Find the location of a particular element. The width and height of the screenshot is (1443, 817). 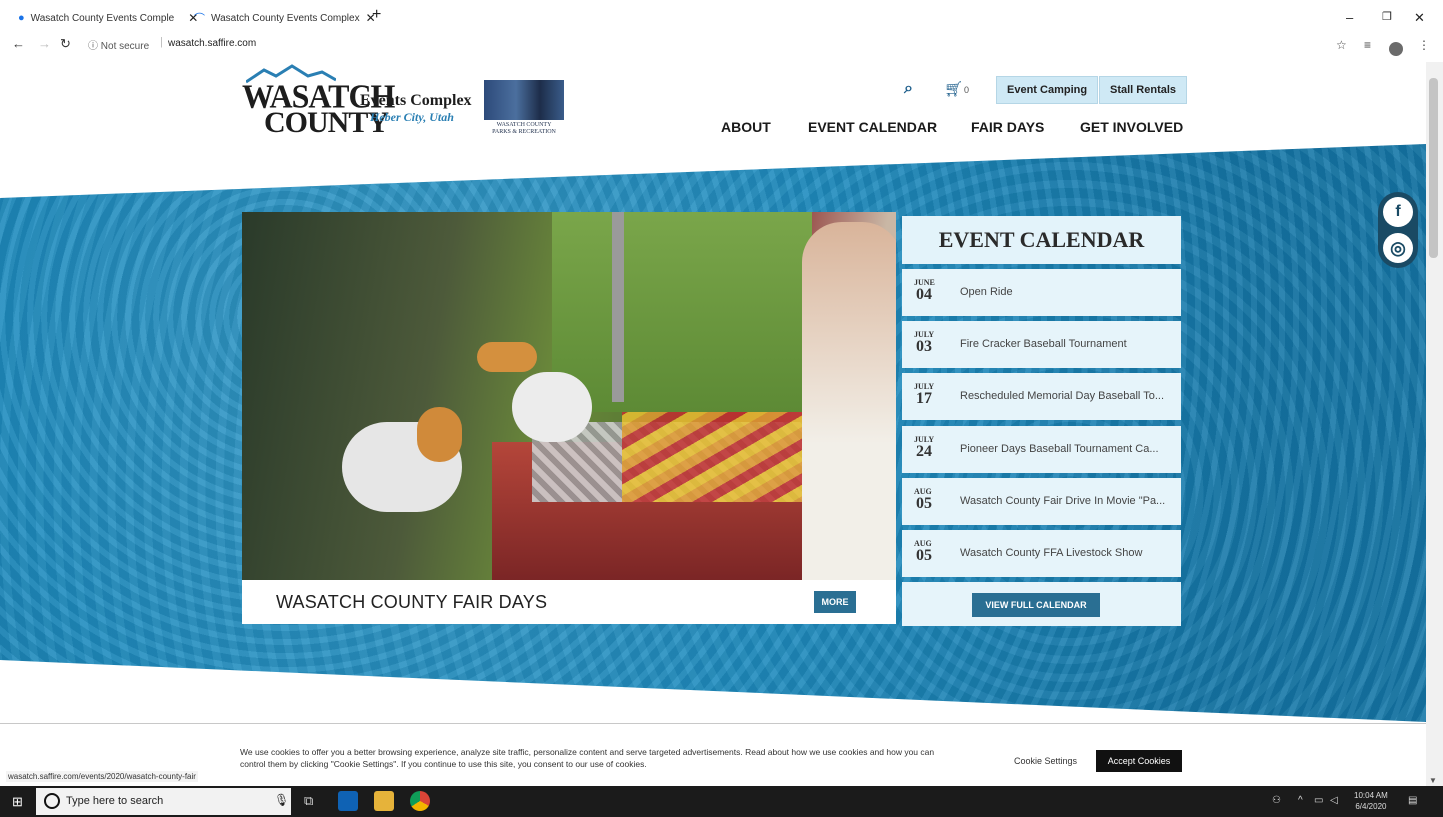

event-day: 17 is located at coordinates (924, 398).